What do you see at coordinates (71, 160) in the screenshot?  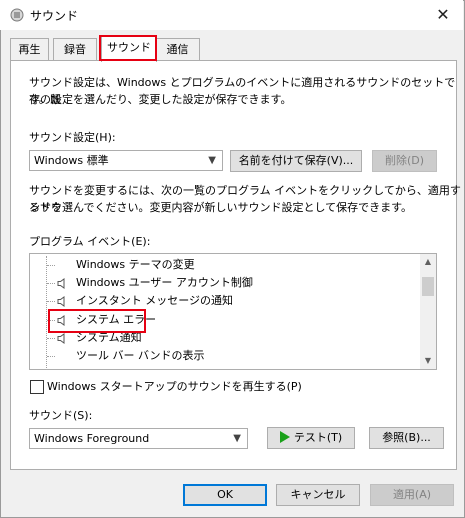 I see `scheme-select-value: Windows 標準` at bounding box center [71, 160].